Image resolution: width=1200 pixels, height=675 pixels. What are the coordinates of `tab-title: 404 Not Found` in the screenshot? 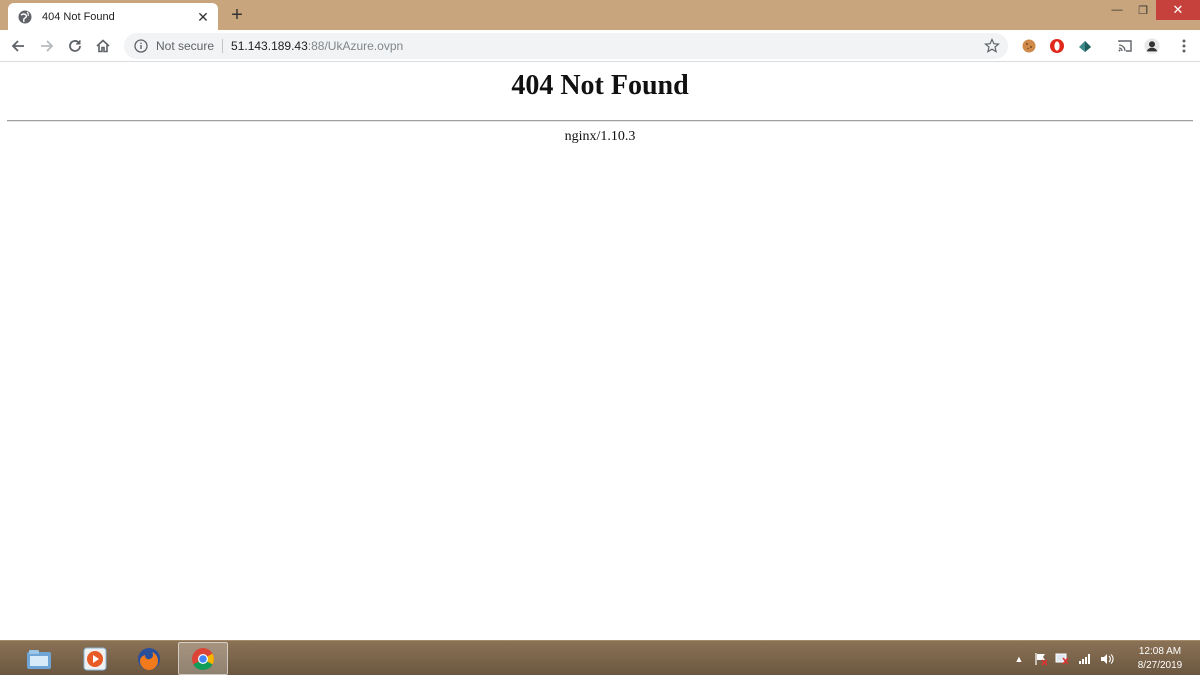 It's located at (78, 16).